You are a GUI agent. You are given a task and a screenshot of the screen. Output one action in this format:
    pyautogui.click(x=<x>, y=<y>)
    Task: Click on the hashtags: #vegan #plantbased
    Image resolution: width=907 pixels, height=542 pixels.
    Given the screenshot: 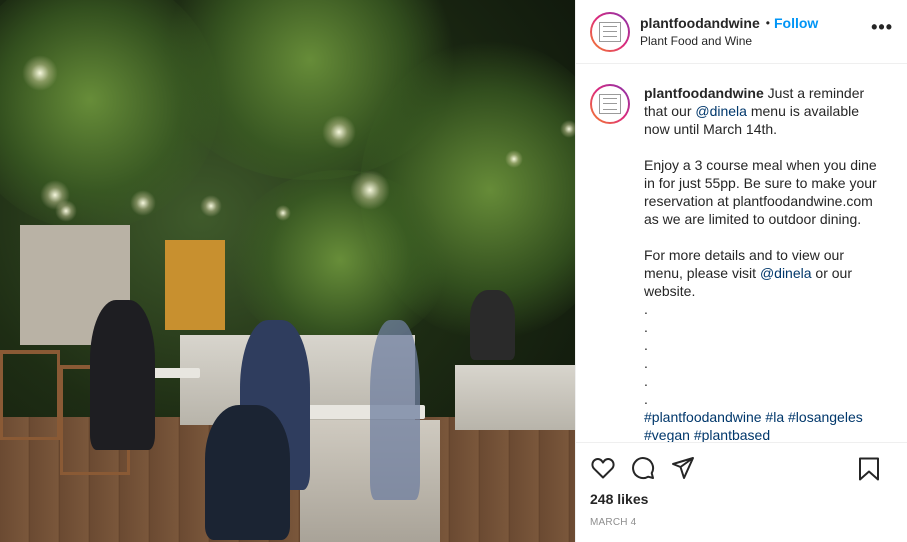 What is the action you would take?
    pyautogui.click(x=762, y=434)
    